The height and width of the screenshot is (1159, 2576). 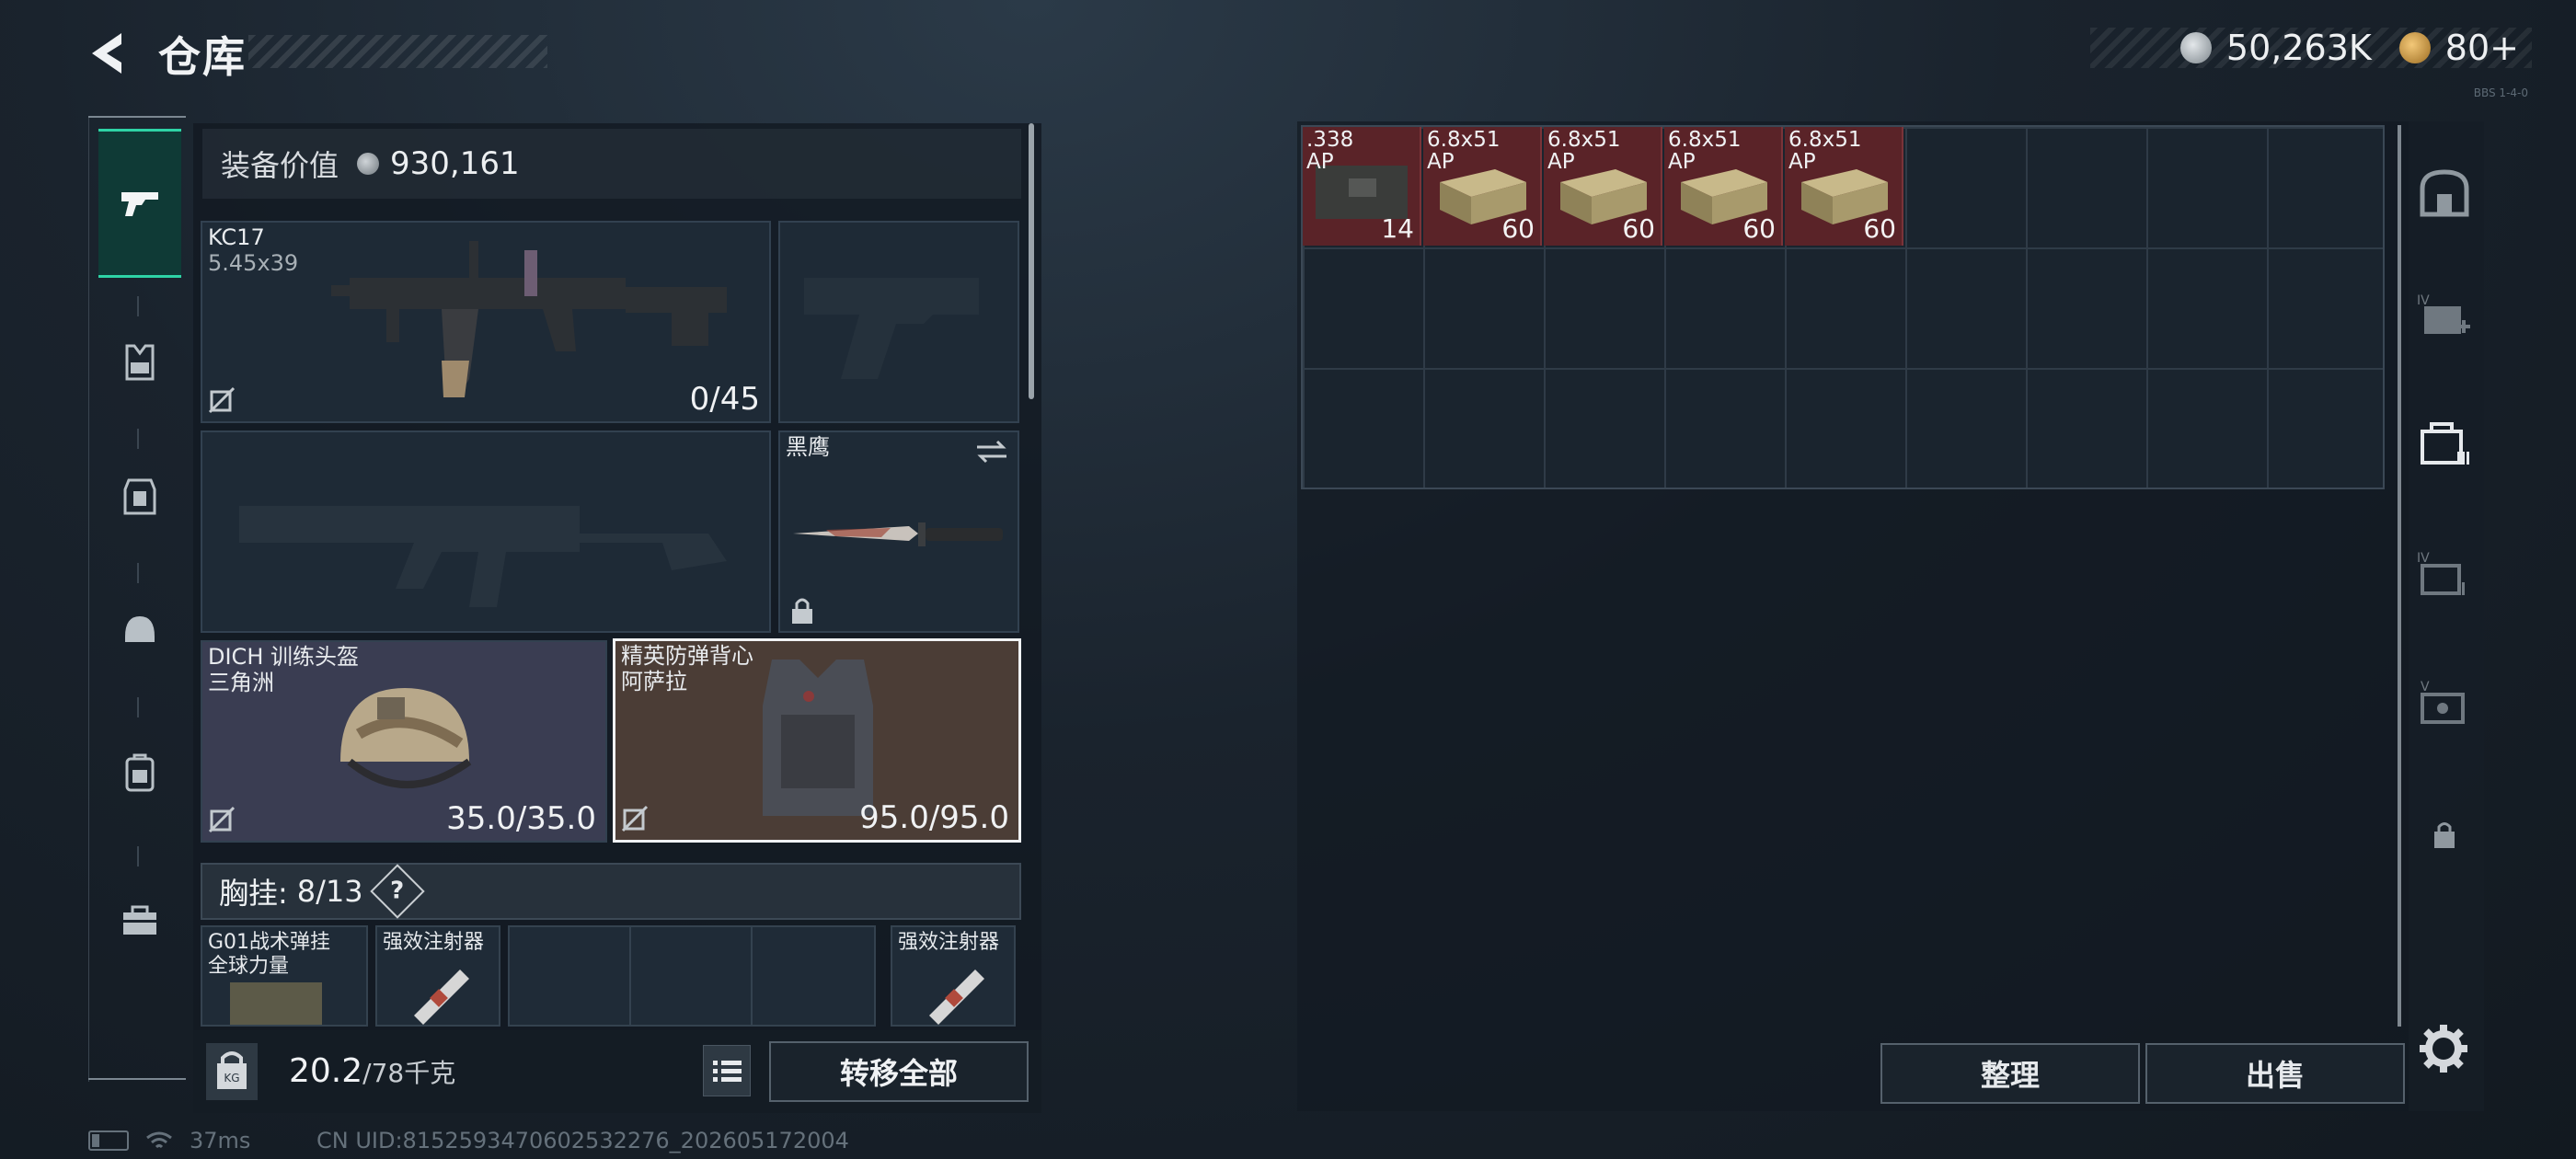 I want to click on melee-name: 黑鹰, so click(x=808, y=447).